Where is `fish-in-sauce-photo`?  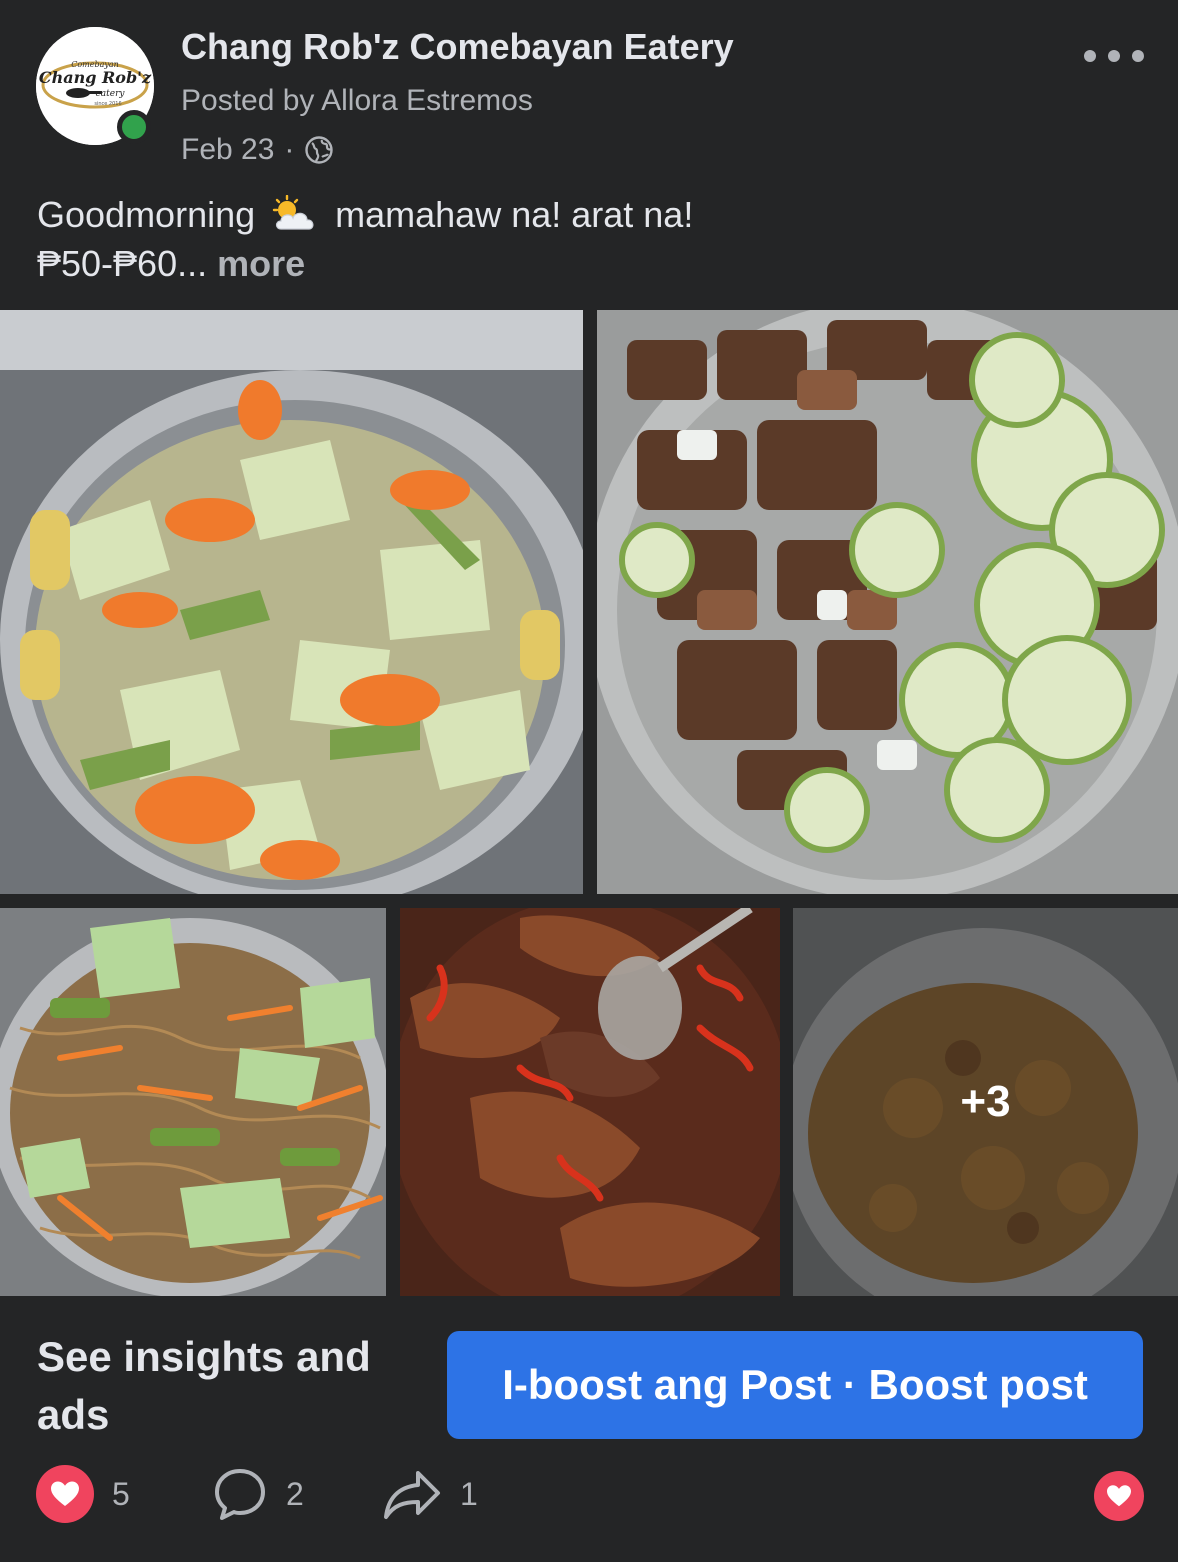
fish-in-sauce-photo is located at coordinates (590, 1102).